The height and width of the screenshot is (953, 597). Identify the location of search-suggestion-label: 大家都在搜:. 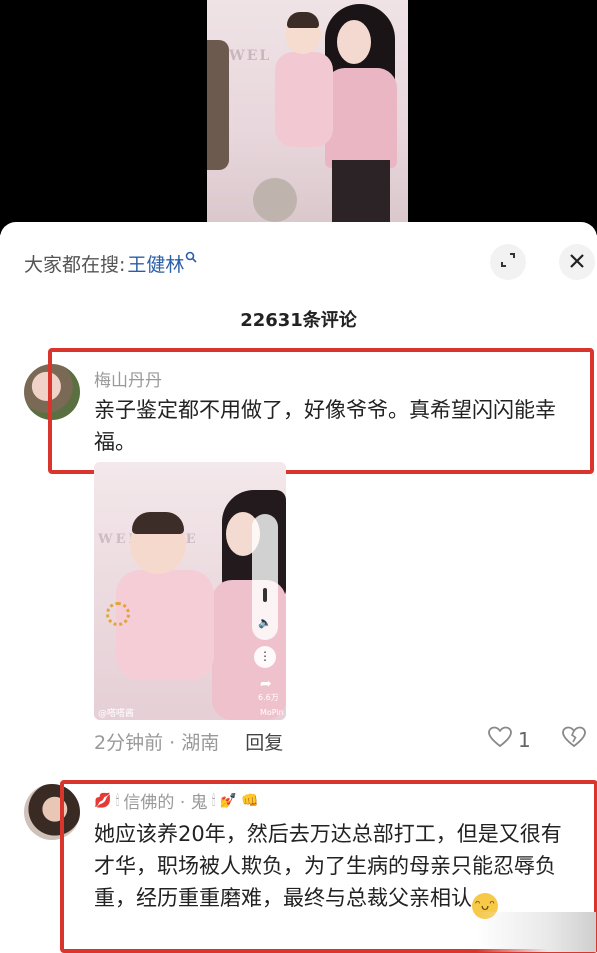
(75, 265).